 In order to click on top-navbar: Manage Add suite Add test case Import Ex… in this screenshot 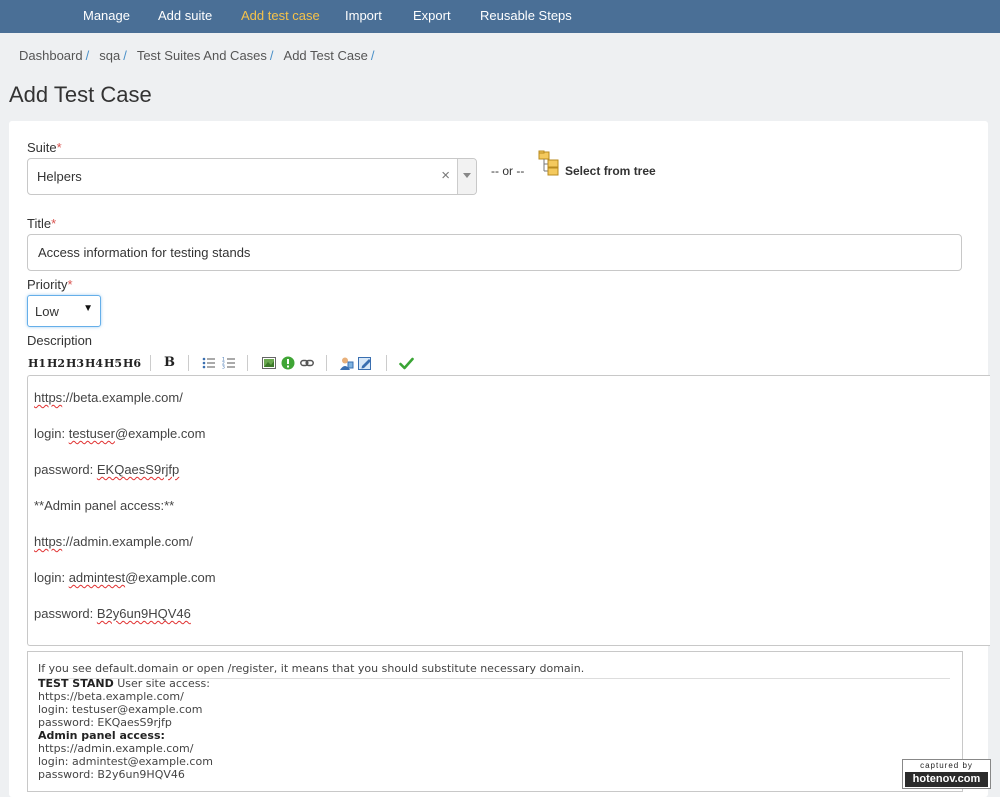, I will do `click(500, 16)`.